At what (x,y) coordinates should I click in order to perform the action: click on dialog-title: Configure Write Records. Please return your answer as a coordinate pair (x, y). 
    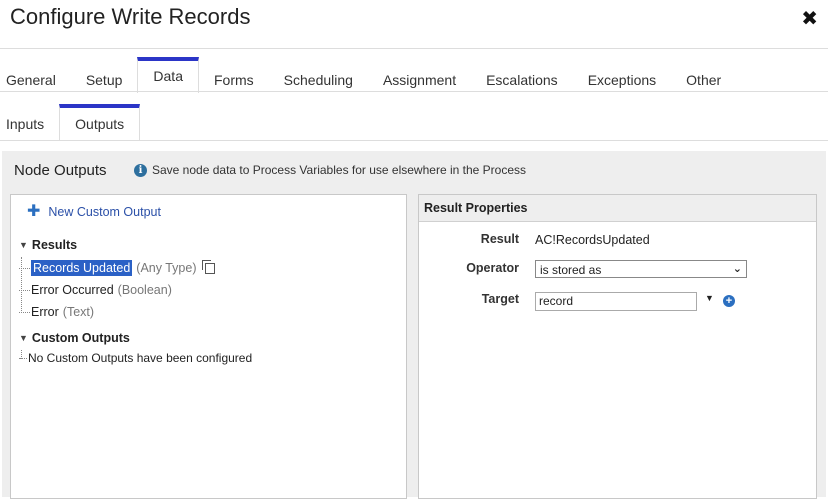
    Looking at the image, I should click on (130, 16).